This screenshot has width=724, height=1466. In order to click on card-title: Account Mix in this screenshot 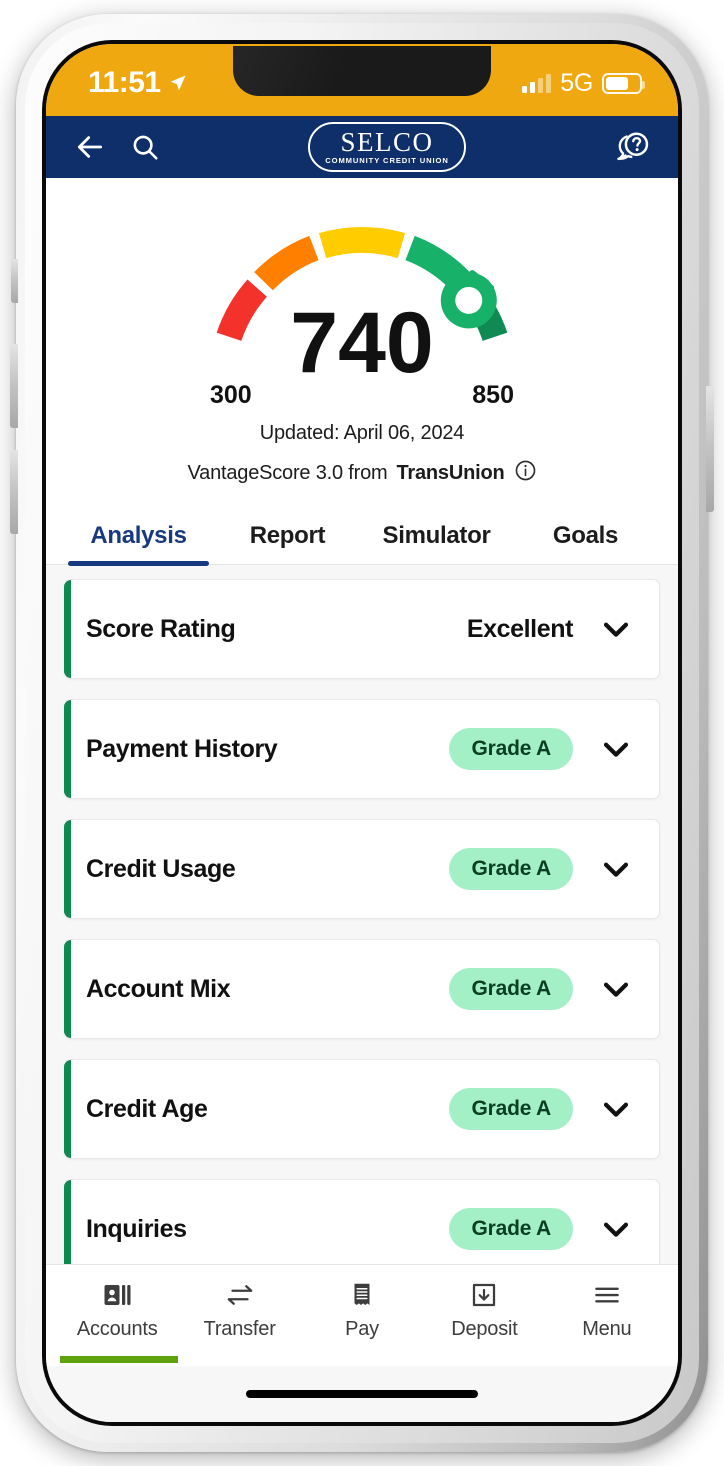, I will do `click(158, 988)`.